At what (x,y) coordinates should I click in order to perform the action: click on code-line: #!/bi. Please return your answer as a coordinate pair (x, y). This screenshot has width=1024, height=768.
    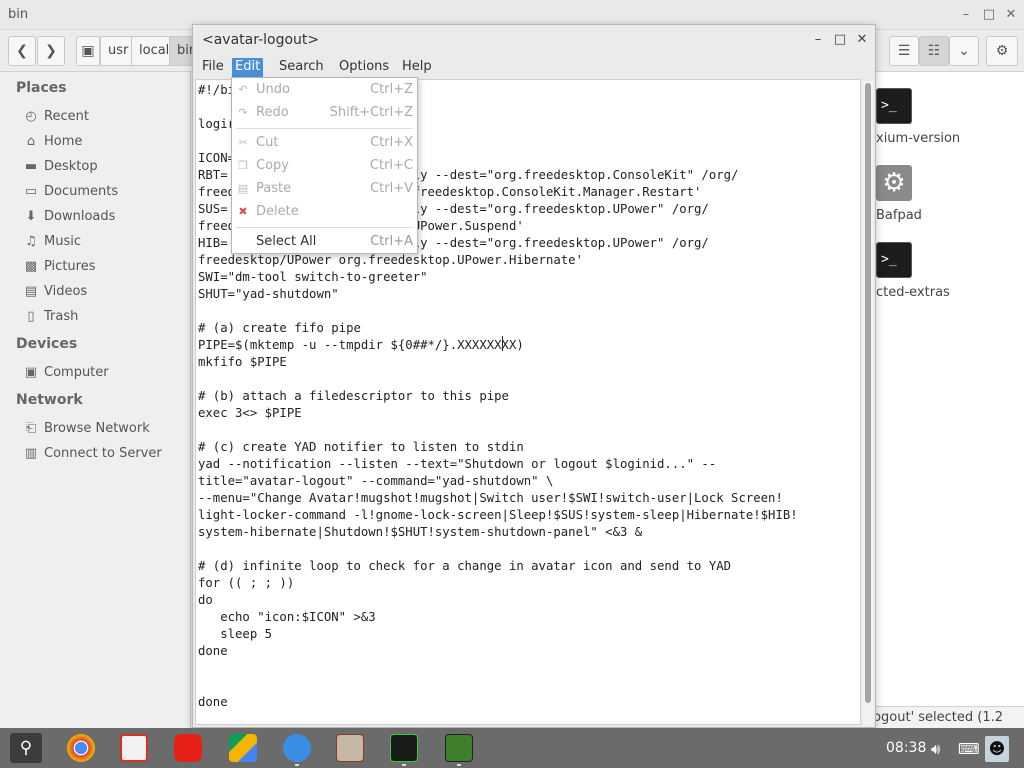
    Looking at the image, I should click on (217, 90).